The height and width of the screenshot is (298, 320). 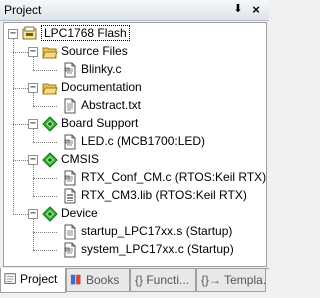 I want to click on tree-node-label: CMSIS, so click(x=80, y=159).